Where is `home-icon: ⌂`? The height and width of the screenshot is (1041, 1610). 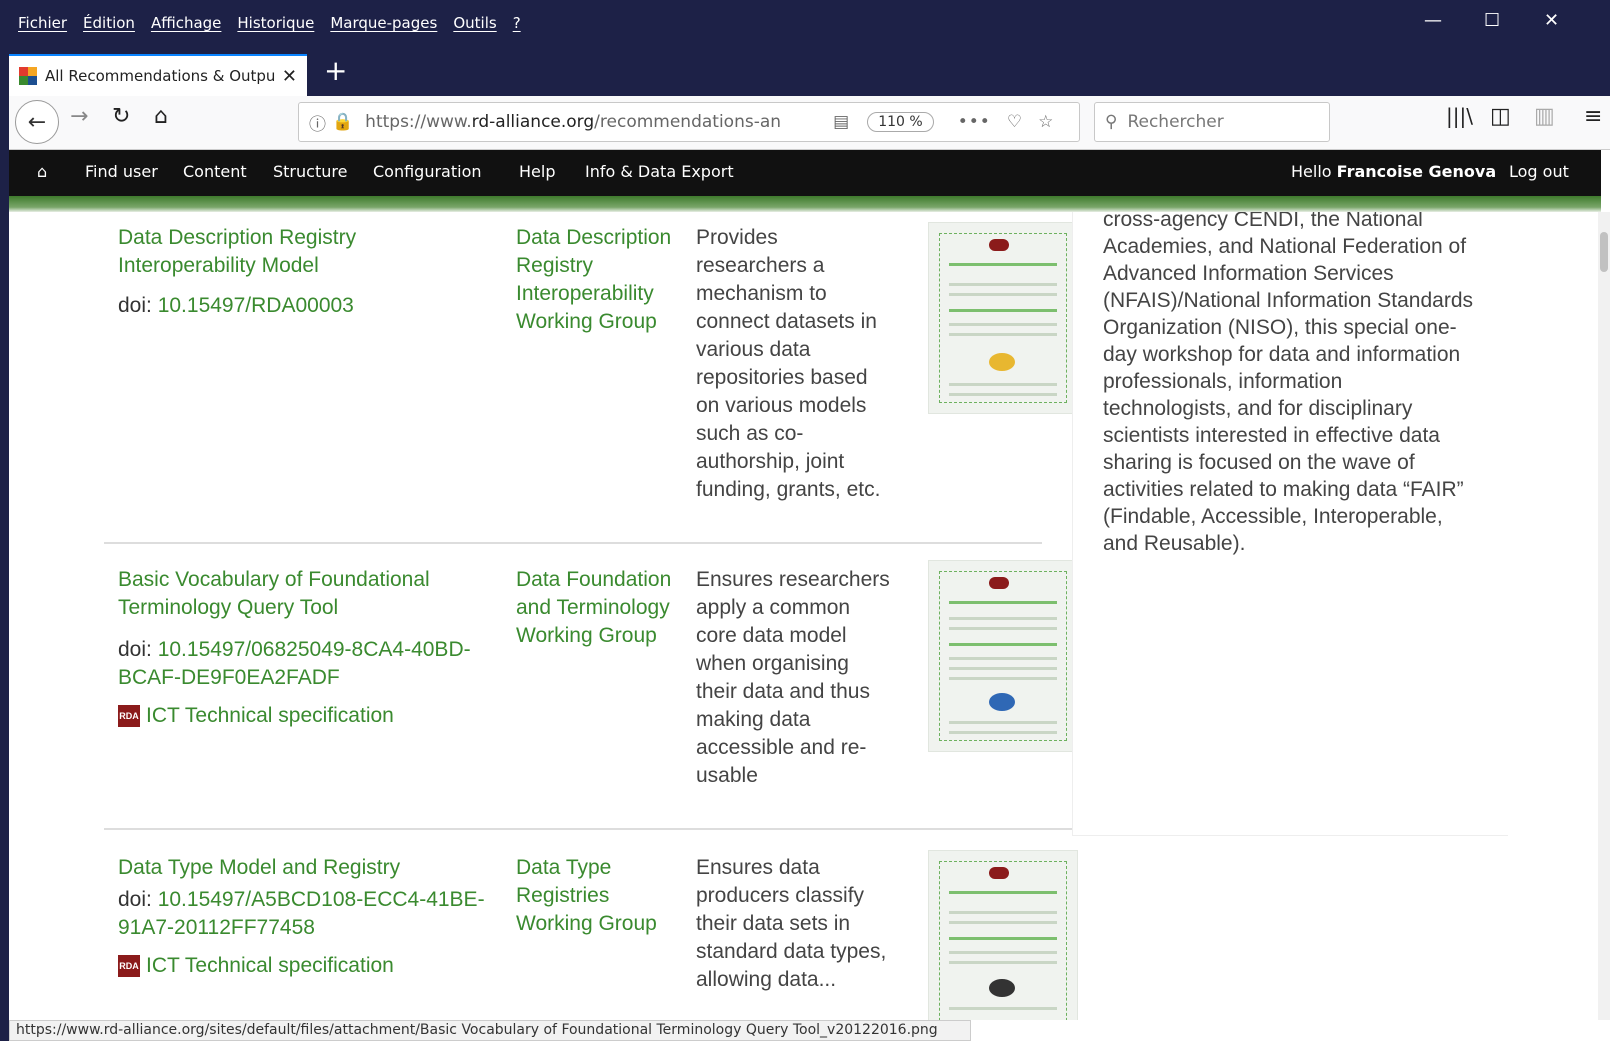
home-icon: ⌂ is located at coordinates (161, 116).